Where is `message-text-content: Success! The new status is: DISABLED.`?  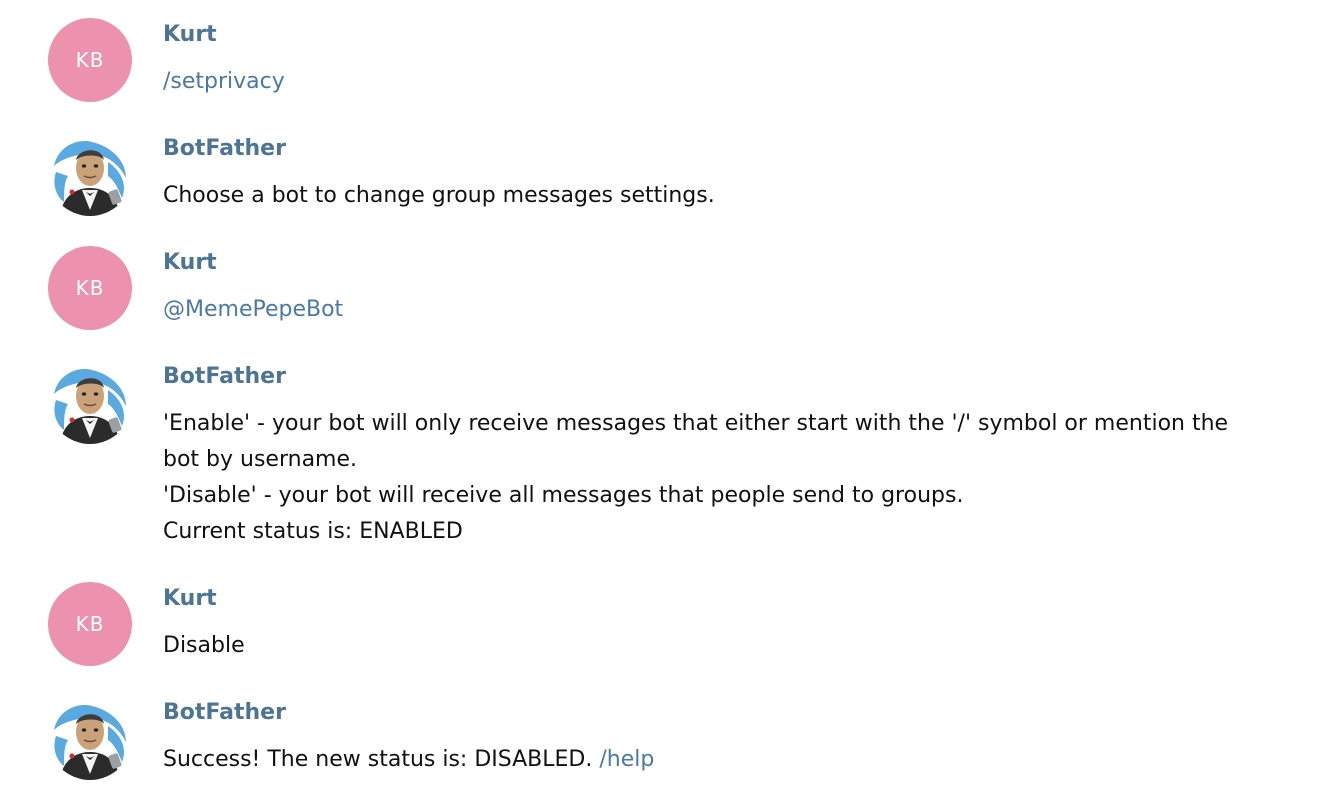
message-text-content: Success! The new status is: DISABLED. is located at coordinates (378, 759).